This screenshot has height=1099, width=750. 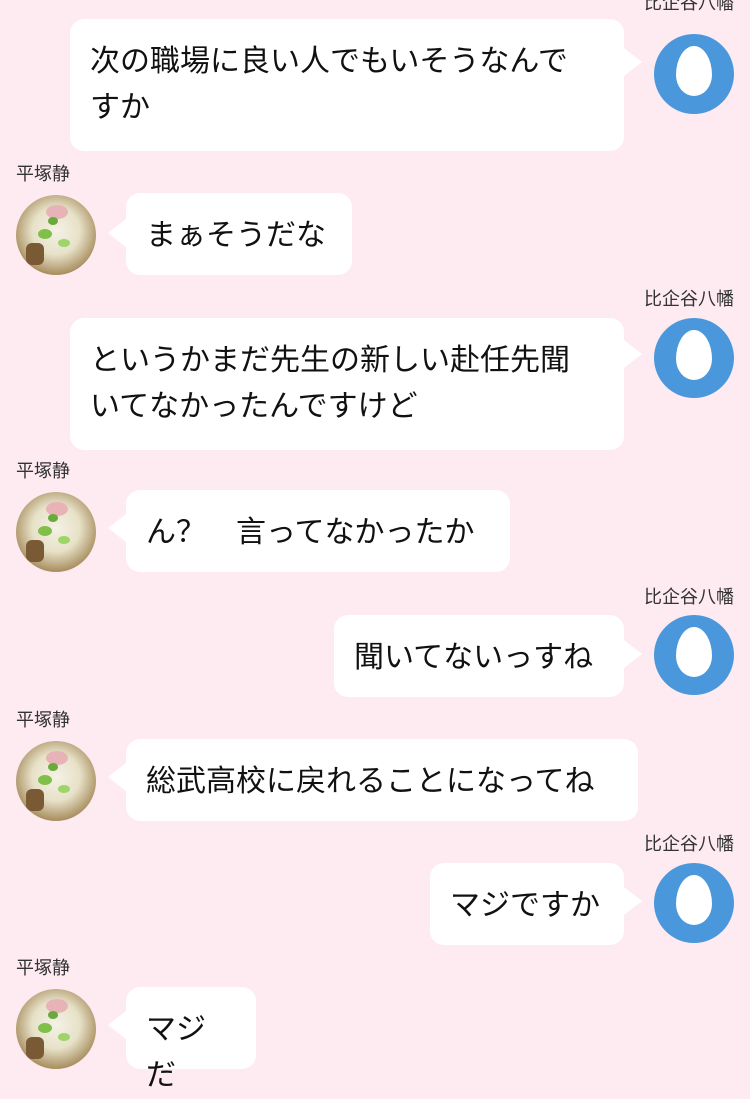 I want to click on message-bubble: マジだ, so click(x=191, y=1040).